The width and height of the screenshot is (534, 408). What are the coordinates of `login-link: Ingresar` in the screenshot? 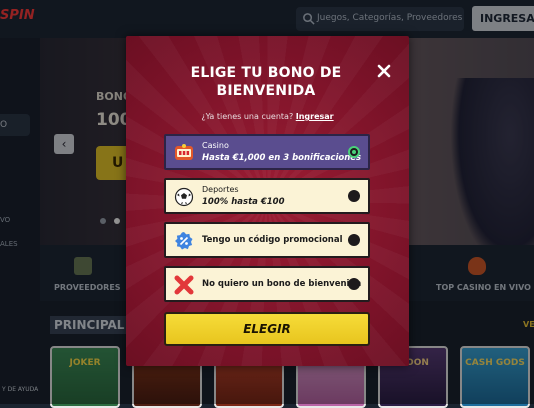 It's located at (315, 116).